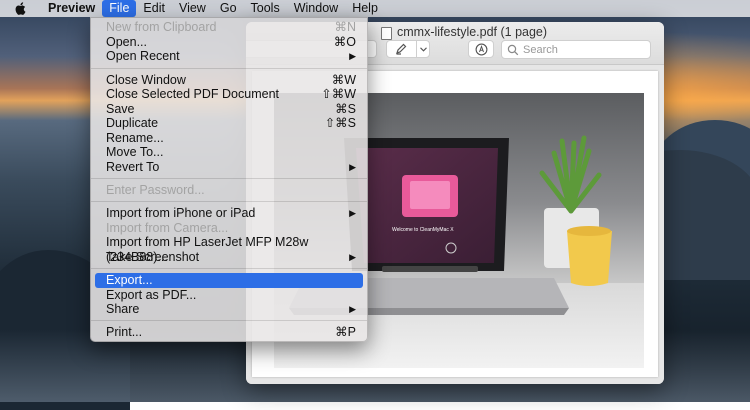 The width and height of the screenshot is (750, 410). Describe the element at coordinates (365, 8) in the screenshot. I see `menubar-help: Help` at that location.